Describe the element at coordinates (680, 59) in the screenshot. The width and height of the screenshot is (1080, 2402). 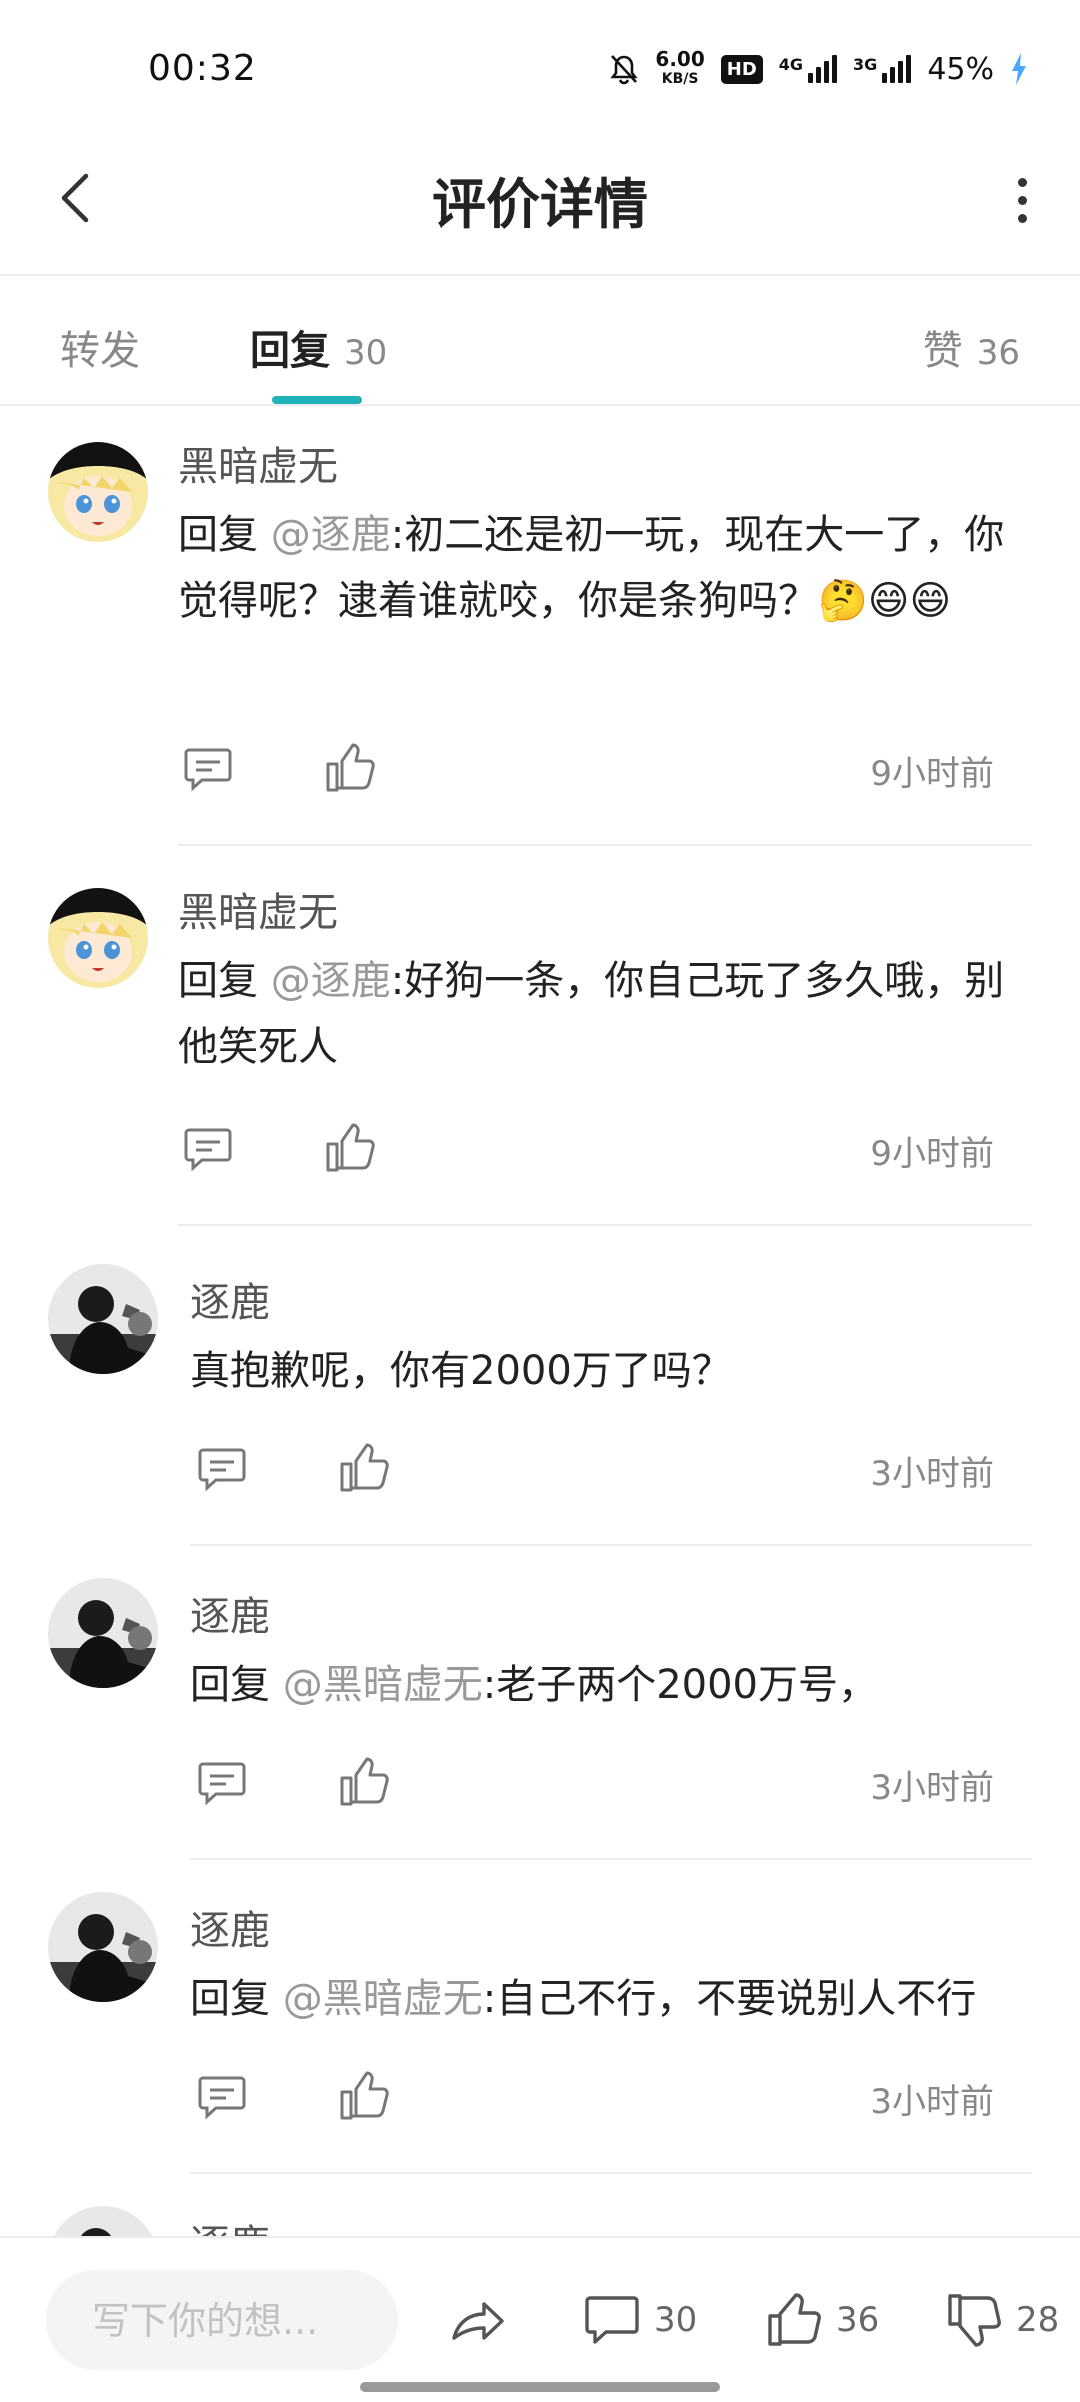
I see `speed-value: 6.00` at that location.